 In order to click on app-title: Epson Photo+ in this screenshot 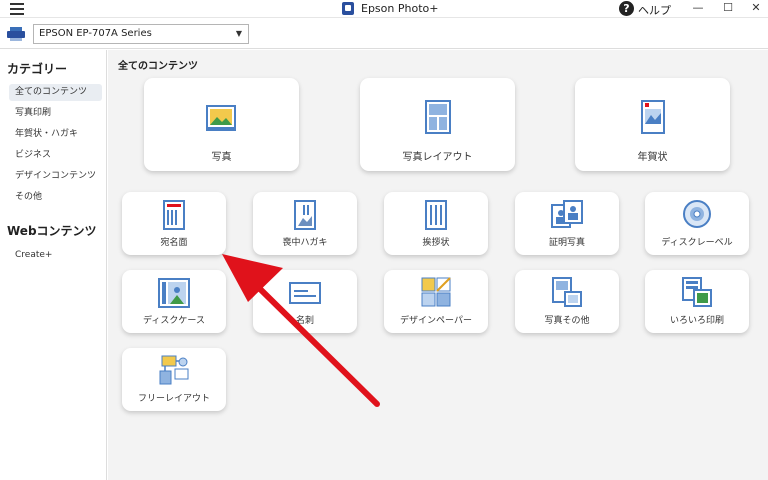, I will do `click(400, 8)`.